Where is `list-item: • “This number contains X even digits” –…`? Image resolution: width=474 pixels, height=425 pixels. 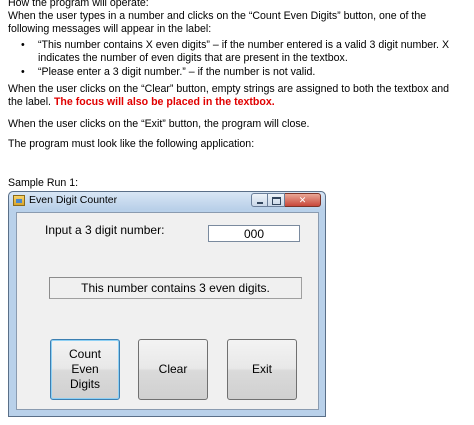 list-item: • “This number contains X even digits” –… is located at coordinates (237, 52).